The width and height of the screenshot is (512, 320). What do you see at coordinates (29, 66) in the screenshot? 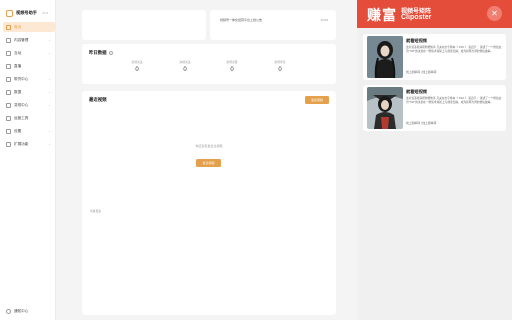
I see `sidebar-item-live: 直播` at bounding box center [29, 66].